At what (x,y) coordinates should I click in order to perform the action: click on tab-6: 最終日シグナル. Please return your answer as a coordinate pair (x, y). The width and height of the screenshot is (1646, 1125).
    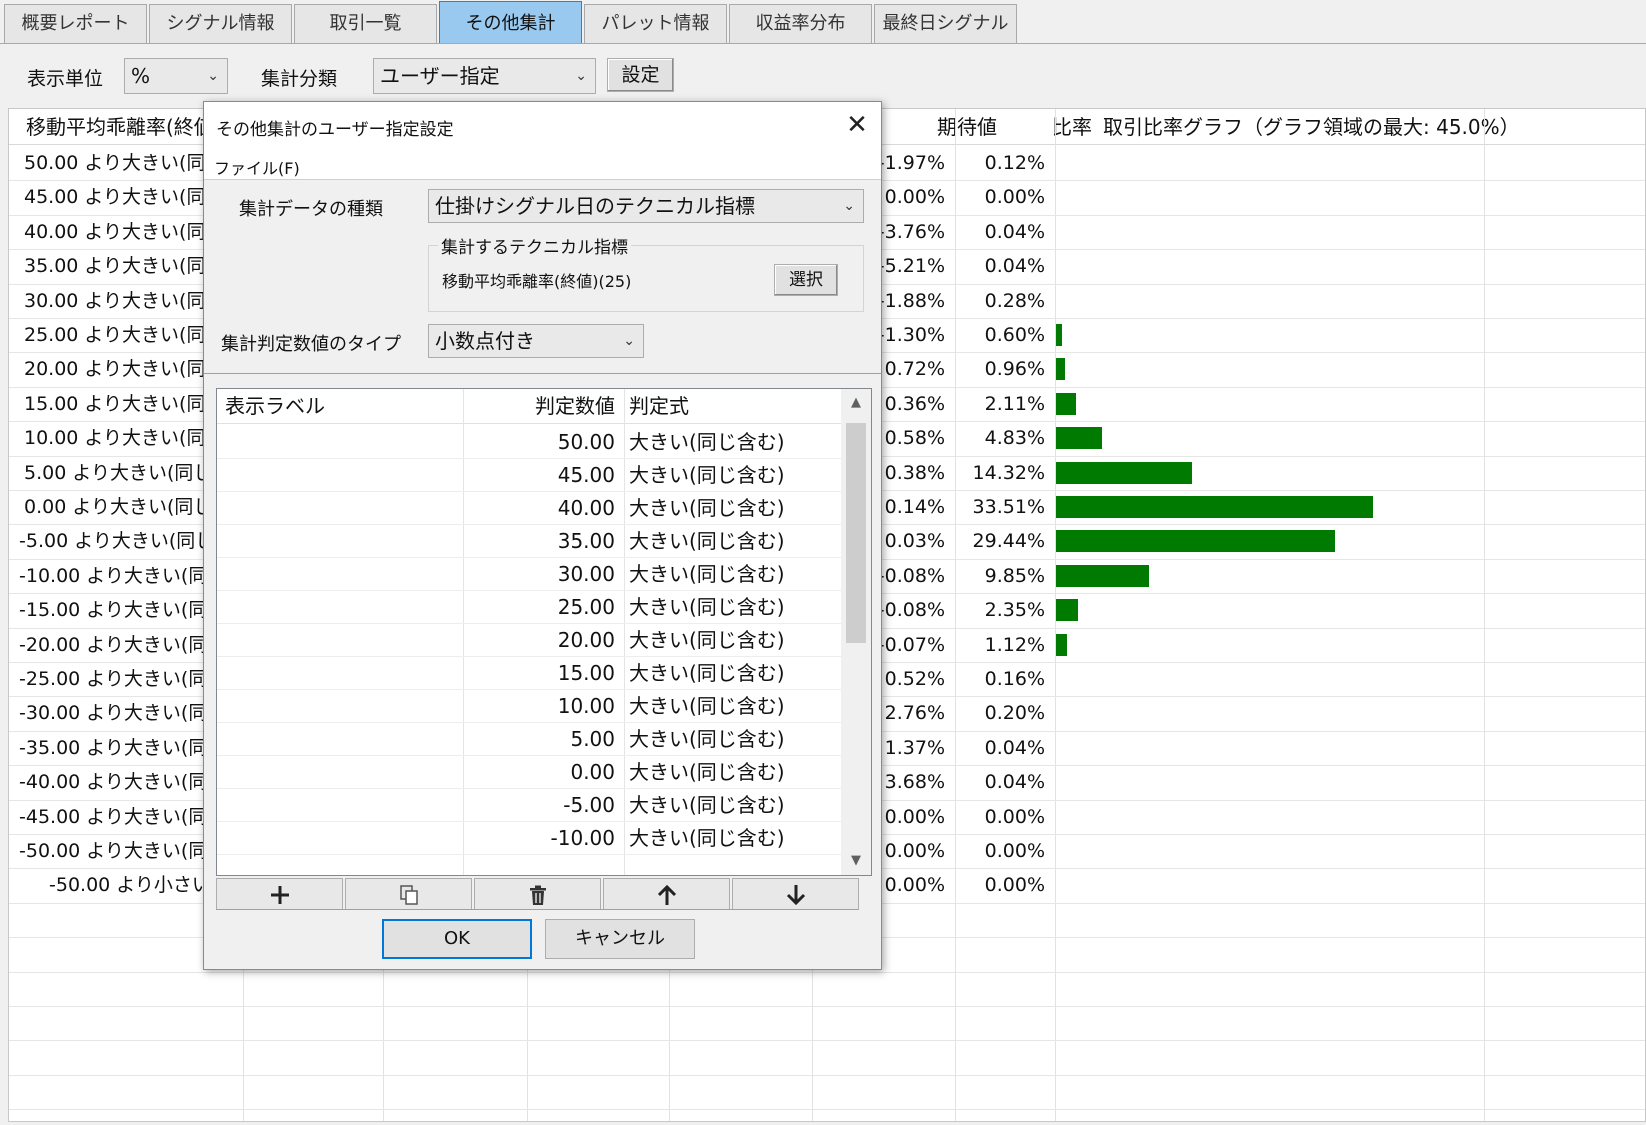
    Looking at the image, I should click on (945, 24).